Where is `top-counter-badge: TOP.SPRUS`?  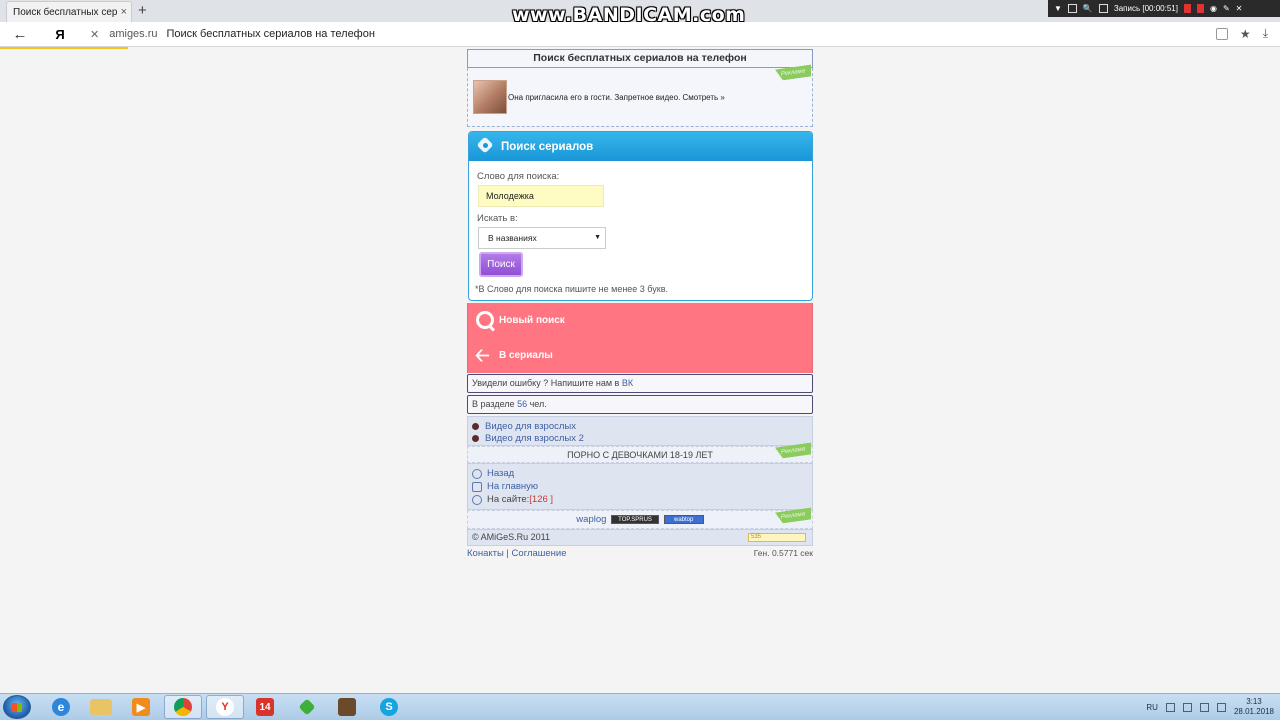 top-counter-badge: TOP.SPRUS is located at coordinates (635, 519).